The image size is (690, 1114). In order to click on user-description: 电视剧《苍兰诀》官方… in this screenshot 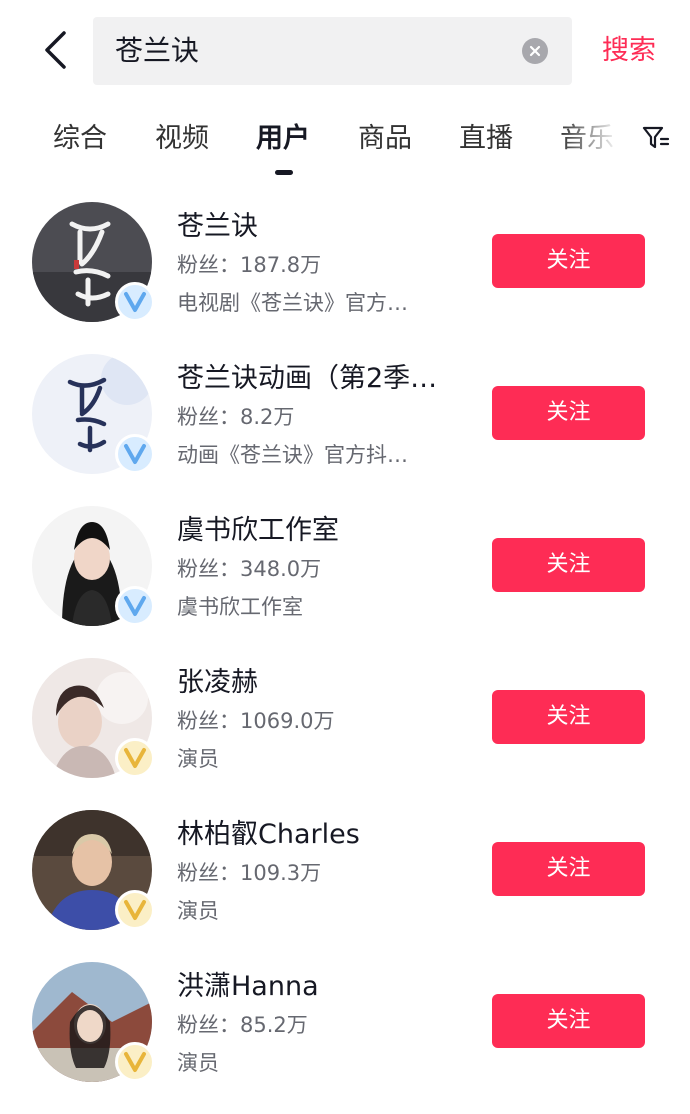, I will do `click(292, 303)`.